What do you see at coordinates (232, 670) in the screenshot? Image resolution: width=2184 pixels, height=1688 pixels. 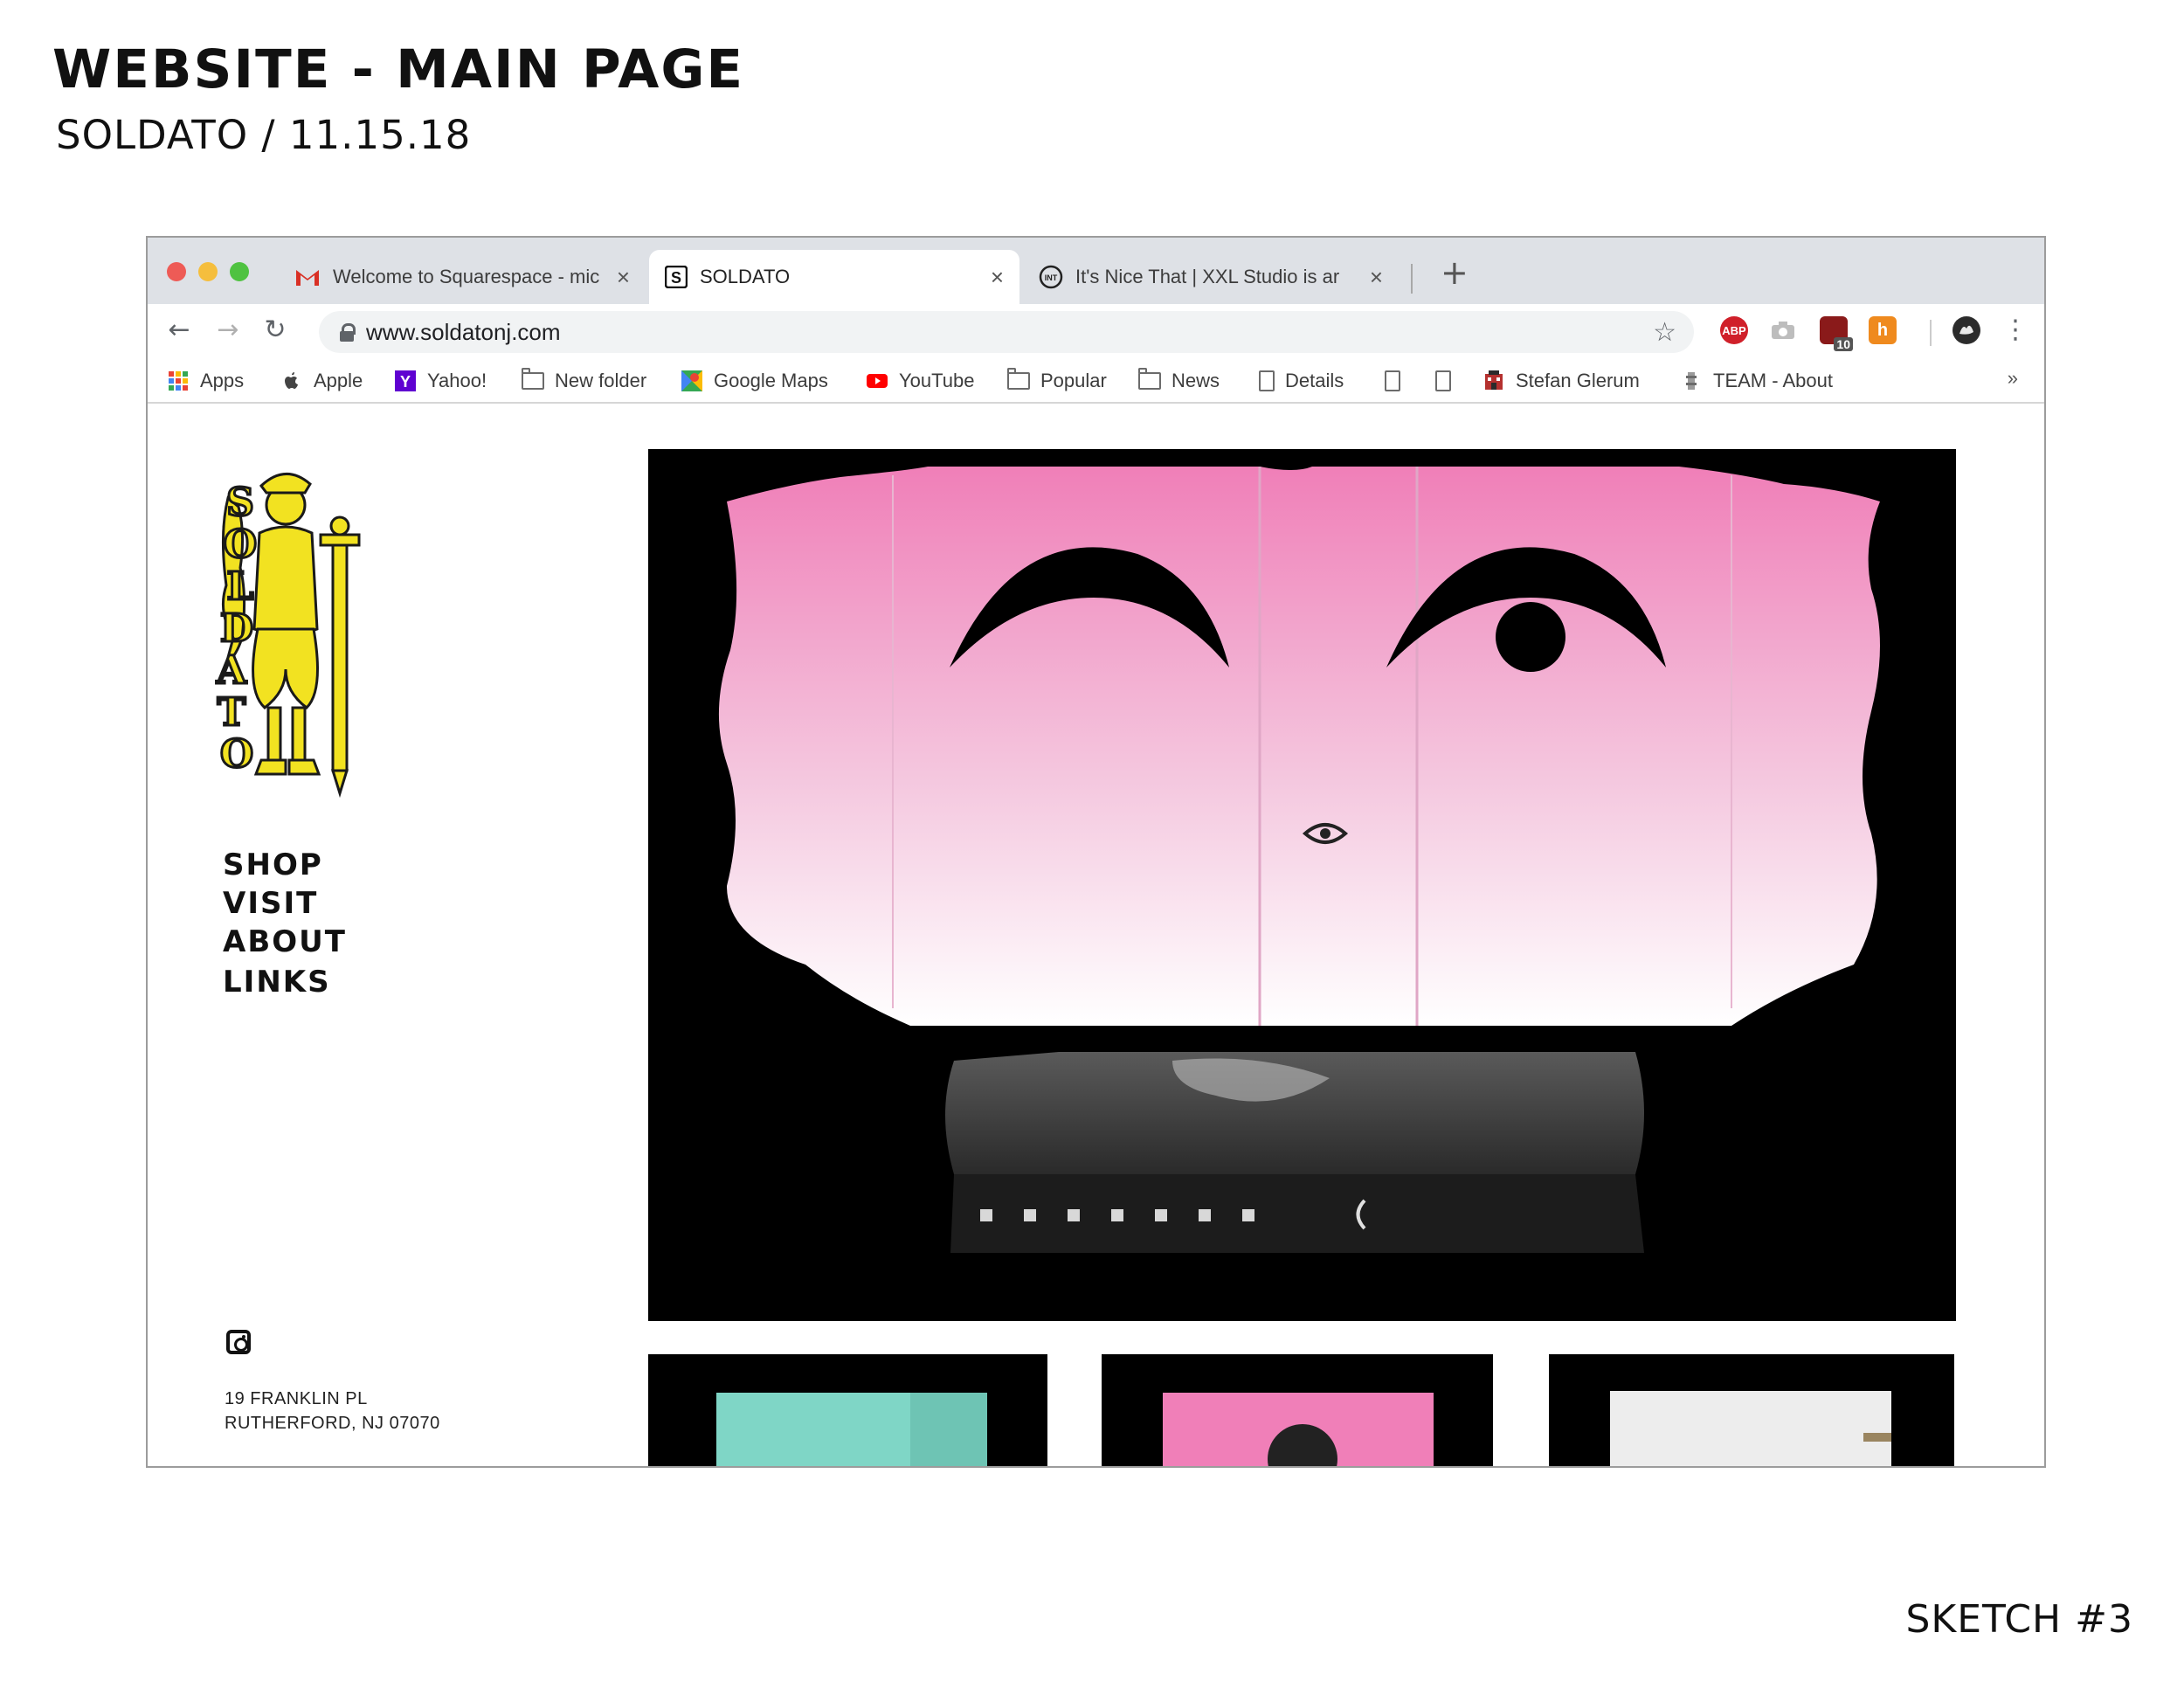 I see `svg-text: A` at bounding box center [232, 670].